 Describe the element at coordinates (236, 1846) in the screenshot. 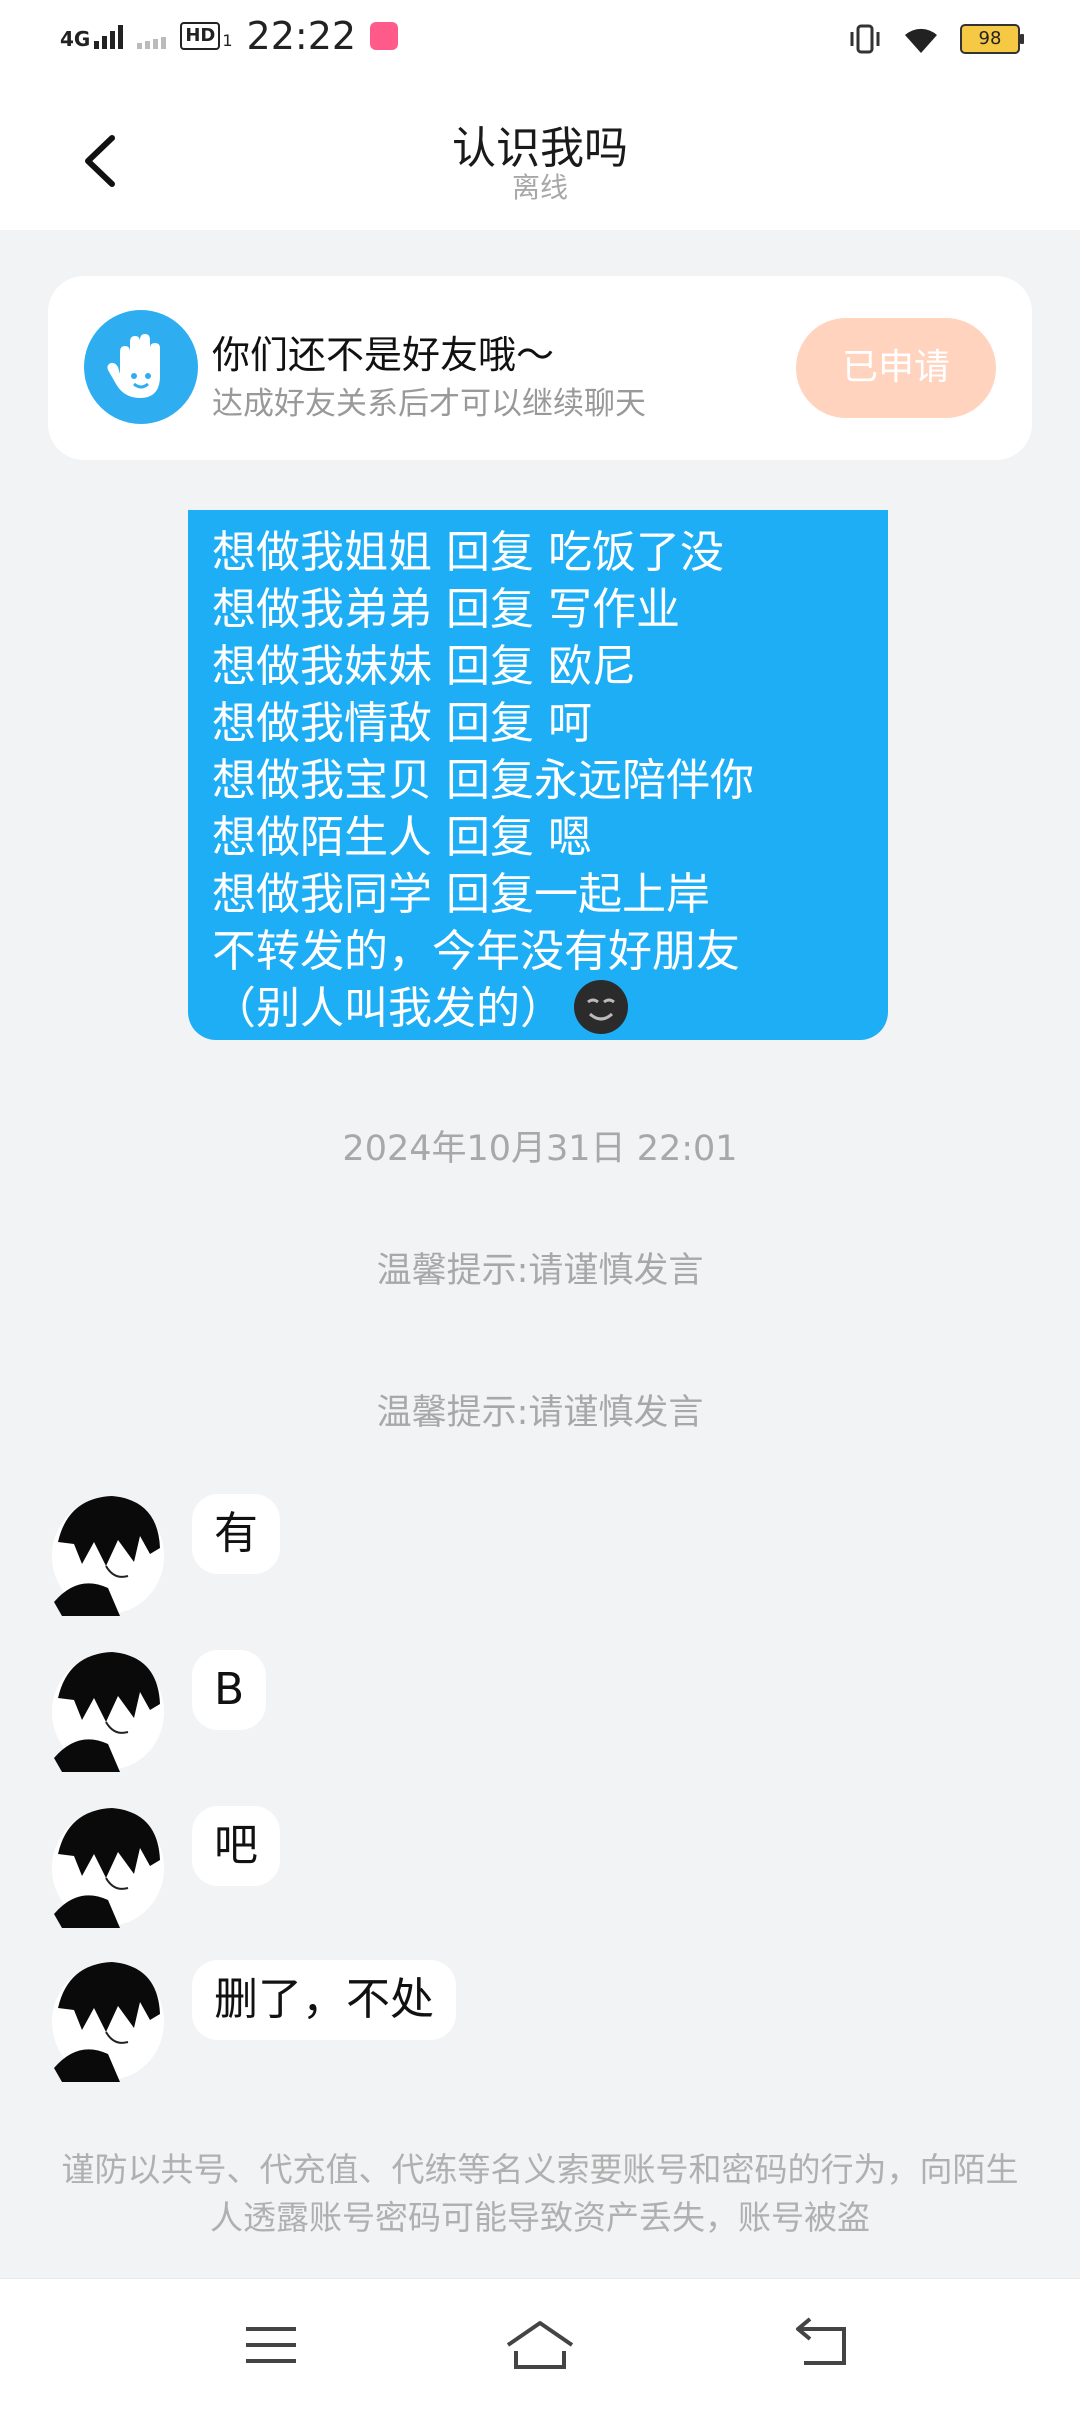

I see `received-message-bubble: 吧` at that location.